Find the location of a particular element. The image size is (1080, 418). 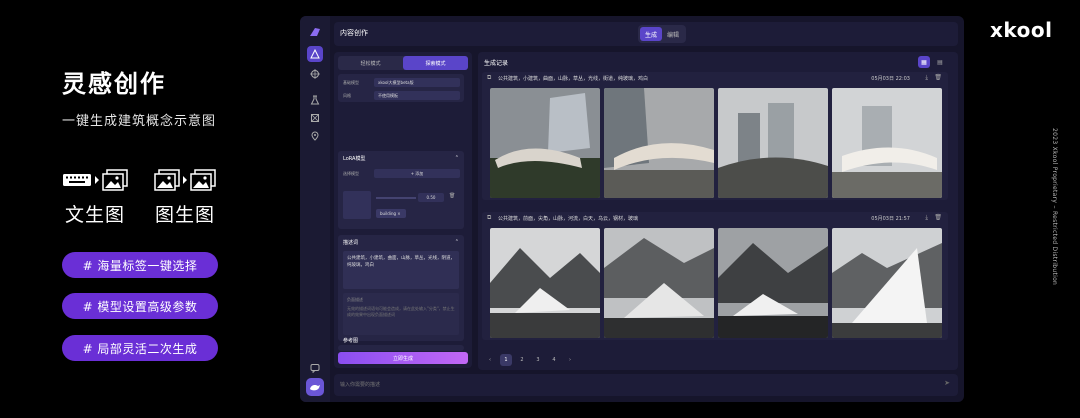

grid-view-icon: ▦ is located at coordinates (924, 62).